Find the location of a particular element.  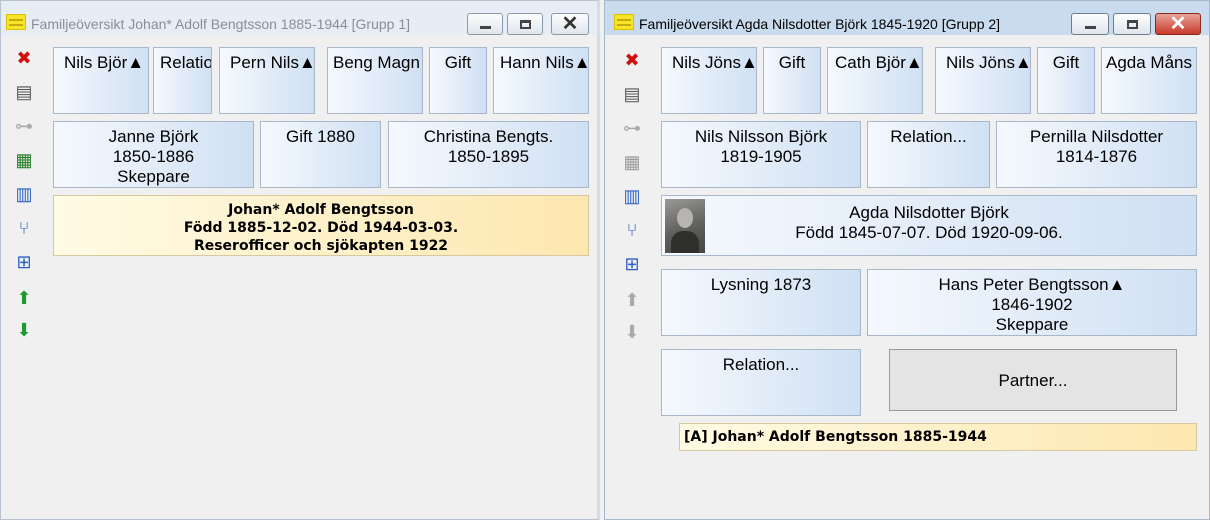

marriage-label: Gift 1880 is located at coordinates (320, 136).